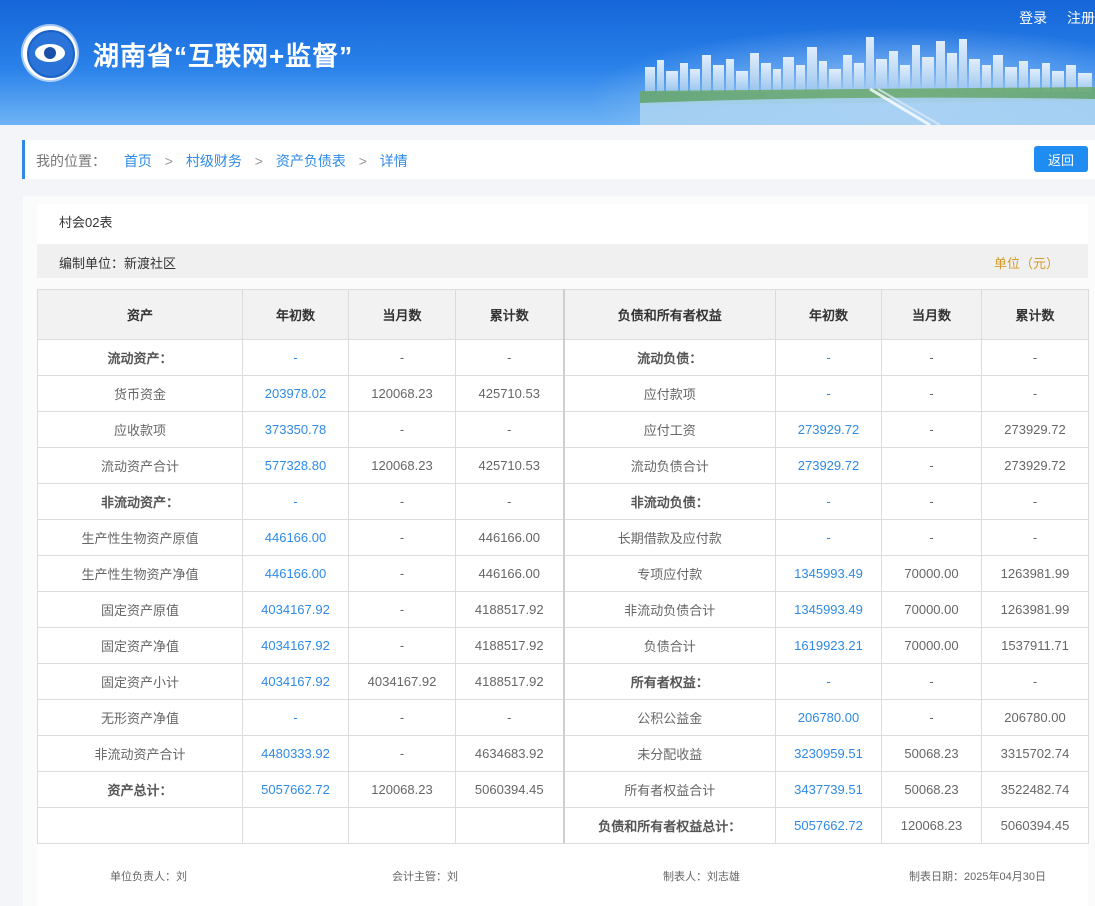 This screenshot has height=906, width=1095. What do you see at coordinates (71, 161) in the screenshot?
I see `breadcrumb-prefix: 我的位置：` at bounding box center [71, 161].